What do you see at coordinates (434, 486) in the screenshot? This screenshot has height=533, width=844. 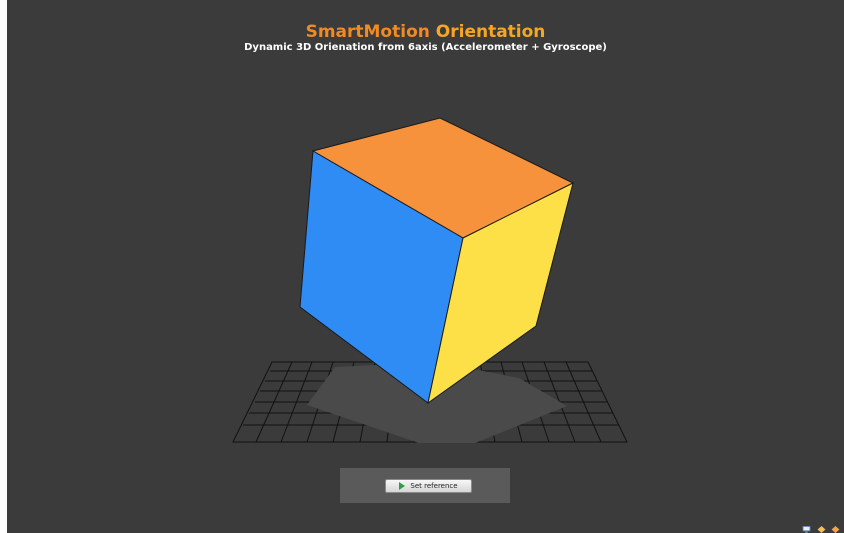 I see `set-reference-label: Set reference` at bounding box center [434, 486].